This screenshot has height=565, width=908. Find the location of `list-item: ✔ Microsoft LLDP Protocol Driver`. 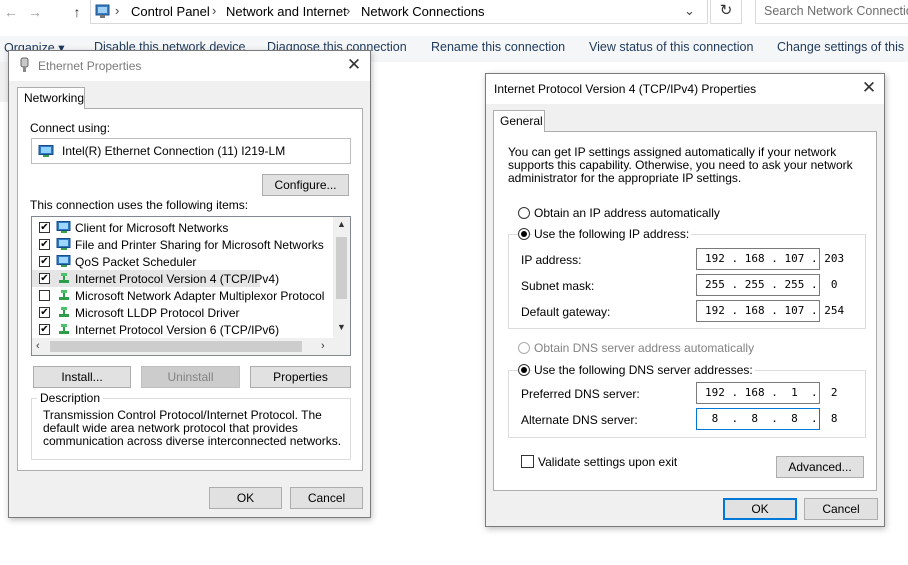

list-item: ✔ Microsoft LLDP Protocol Driver is located at coordinates (182, 312).